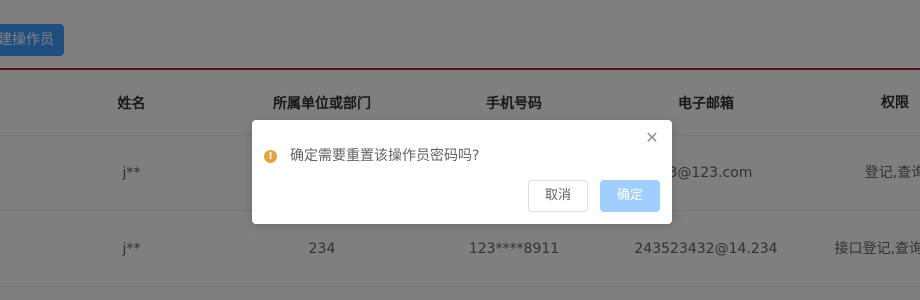 This screenshot has width=920, height=300. I want to click on close-icon: ✕, so click(652, 138).